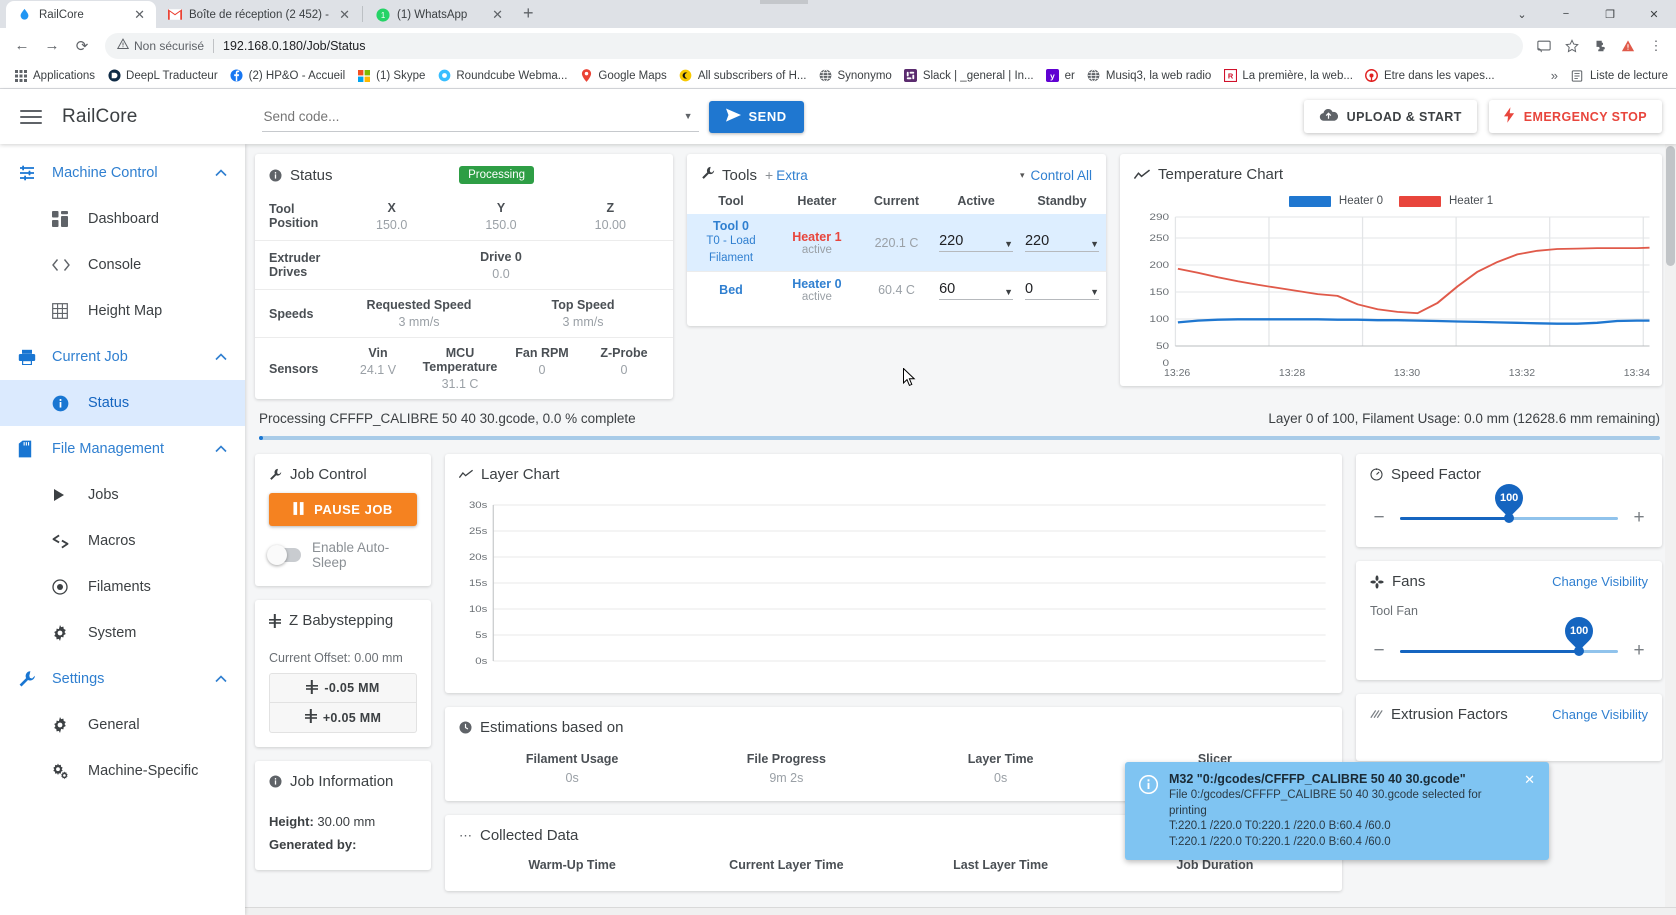 Image resolution: width=1676 pixels, height=915 pixels. What do you see at coordinates (162, 76) in the screenshot?
I see `bookmark-deepl: DeepL Traducteur` at bounding box center [162, 76].